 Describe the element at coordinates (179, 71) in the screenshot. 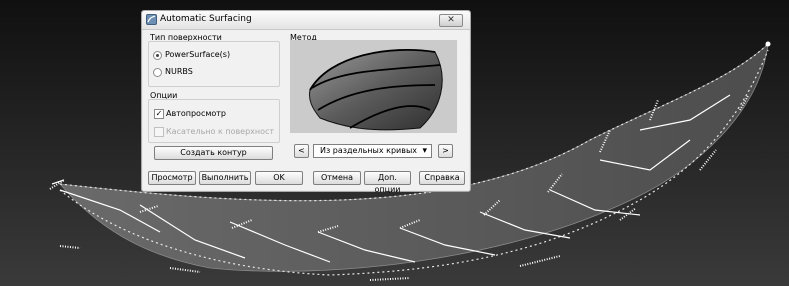

I see `nurbs-label: NURBS` at that location.